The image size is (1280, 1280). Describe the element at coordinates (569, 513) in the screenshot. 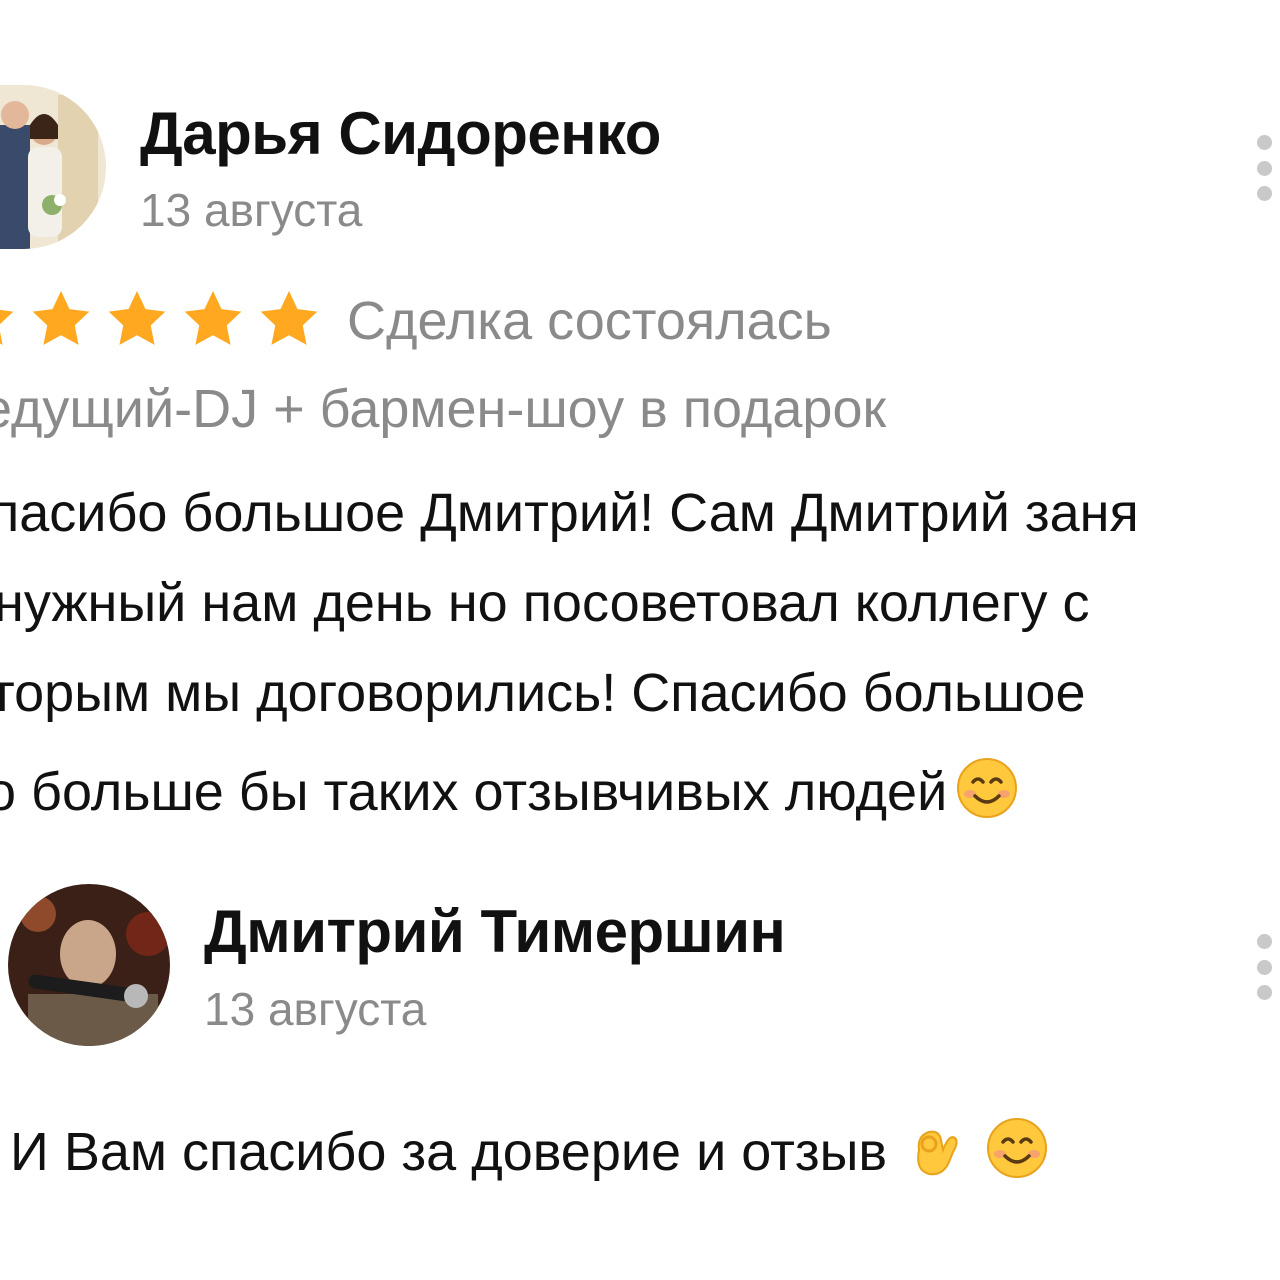

I see `review-text-line: пасибо большое Дмитрий! Сам Дмитрий заня` at that location.